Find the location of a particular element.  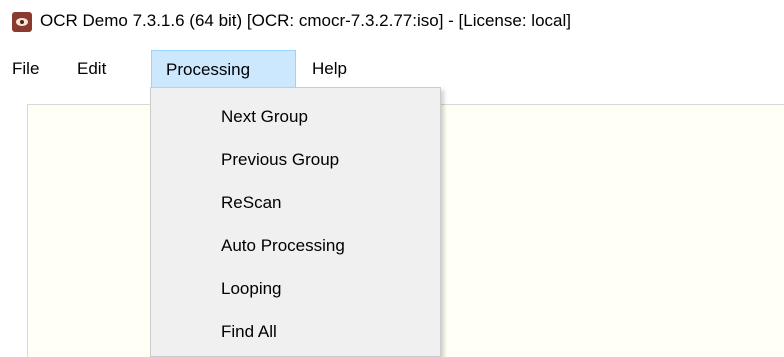

menu-item-next-group: Next Group is located at coordinates (264, 117).